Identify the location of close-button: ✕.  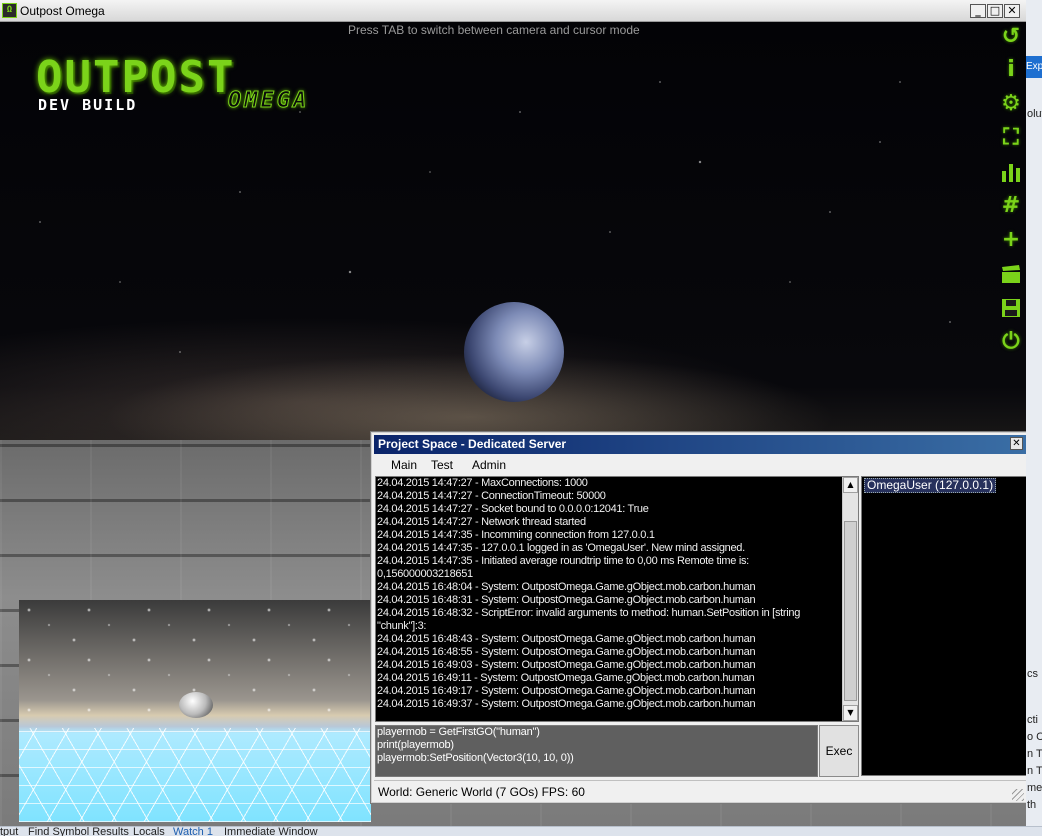
(1012, 11).